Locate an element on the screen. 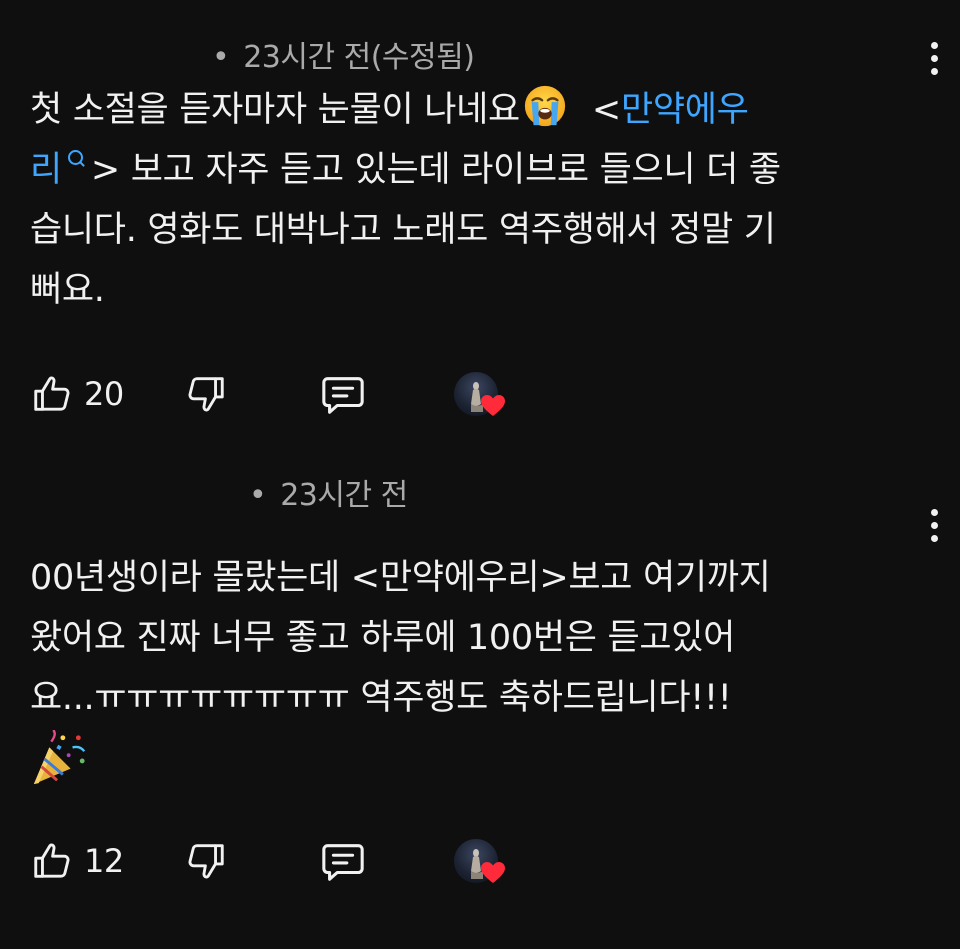 This screenshot has width=960, height=949. like-button: 20 is located at coordinates (77, 394).